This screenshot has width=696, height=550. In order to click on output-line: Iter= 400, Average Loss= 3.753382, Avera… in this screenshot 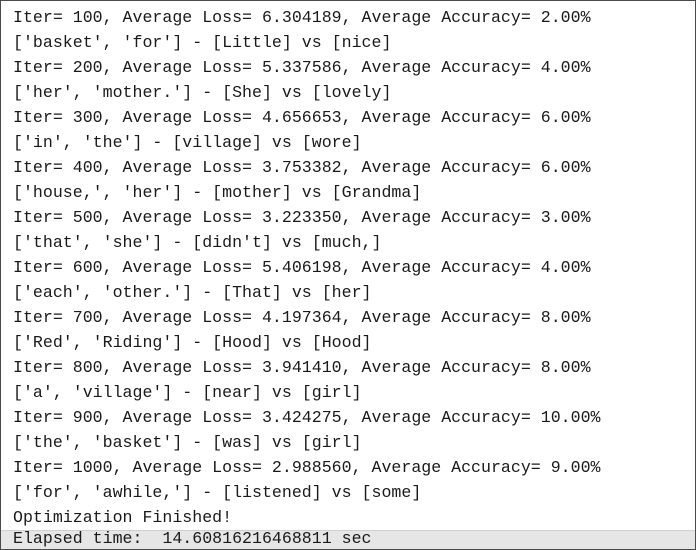, I will do `click(302, 167)`.